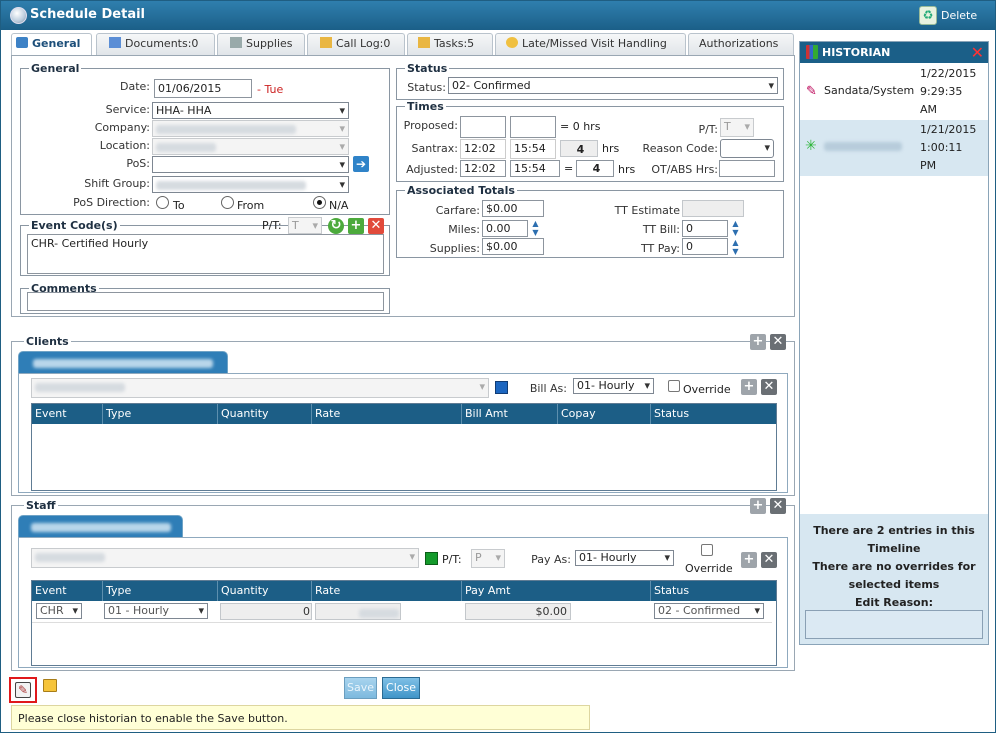 This screenshot has height=733, width=996. What do you see at coordinates (123, 362) in the screenshot?
I see `client-tab` at bounding box center [123, 362].